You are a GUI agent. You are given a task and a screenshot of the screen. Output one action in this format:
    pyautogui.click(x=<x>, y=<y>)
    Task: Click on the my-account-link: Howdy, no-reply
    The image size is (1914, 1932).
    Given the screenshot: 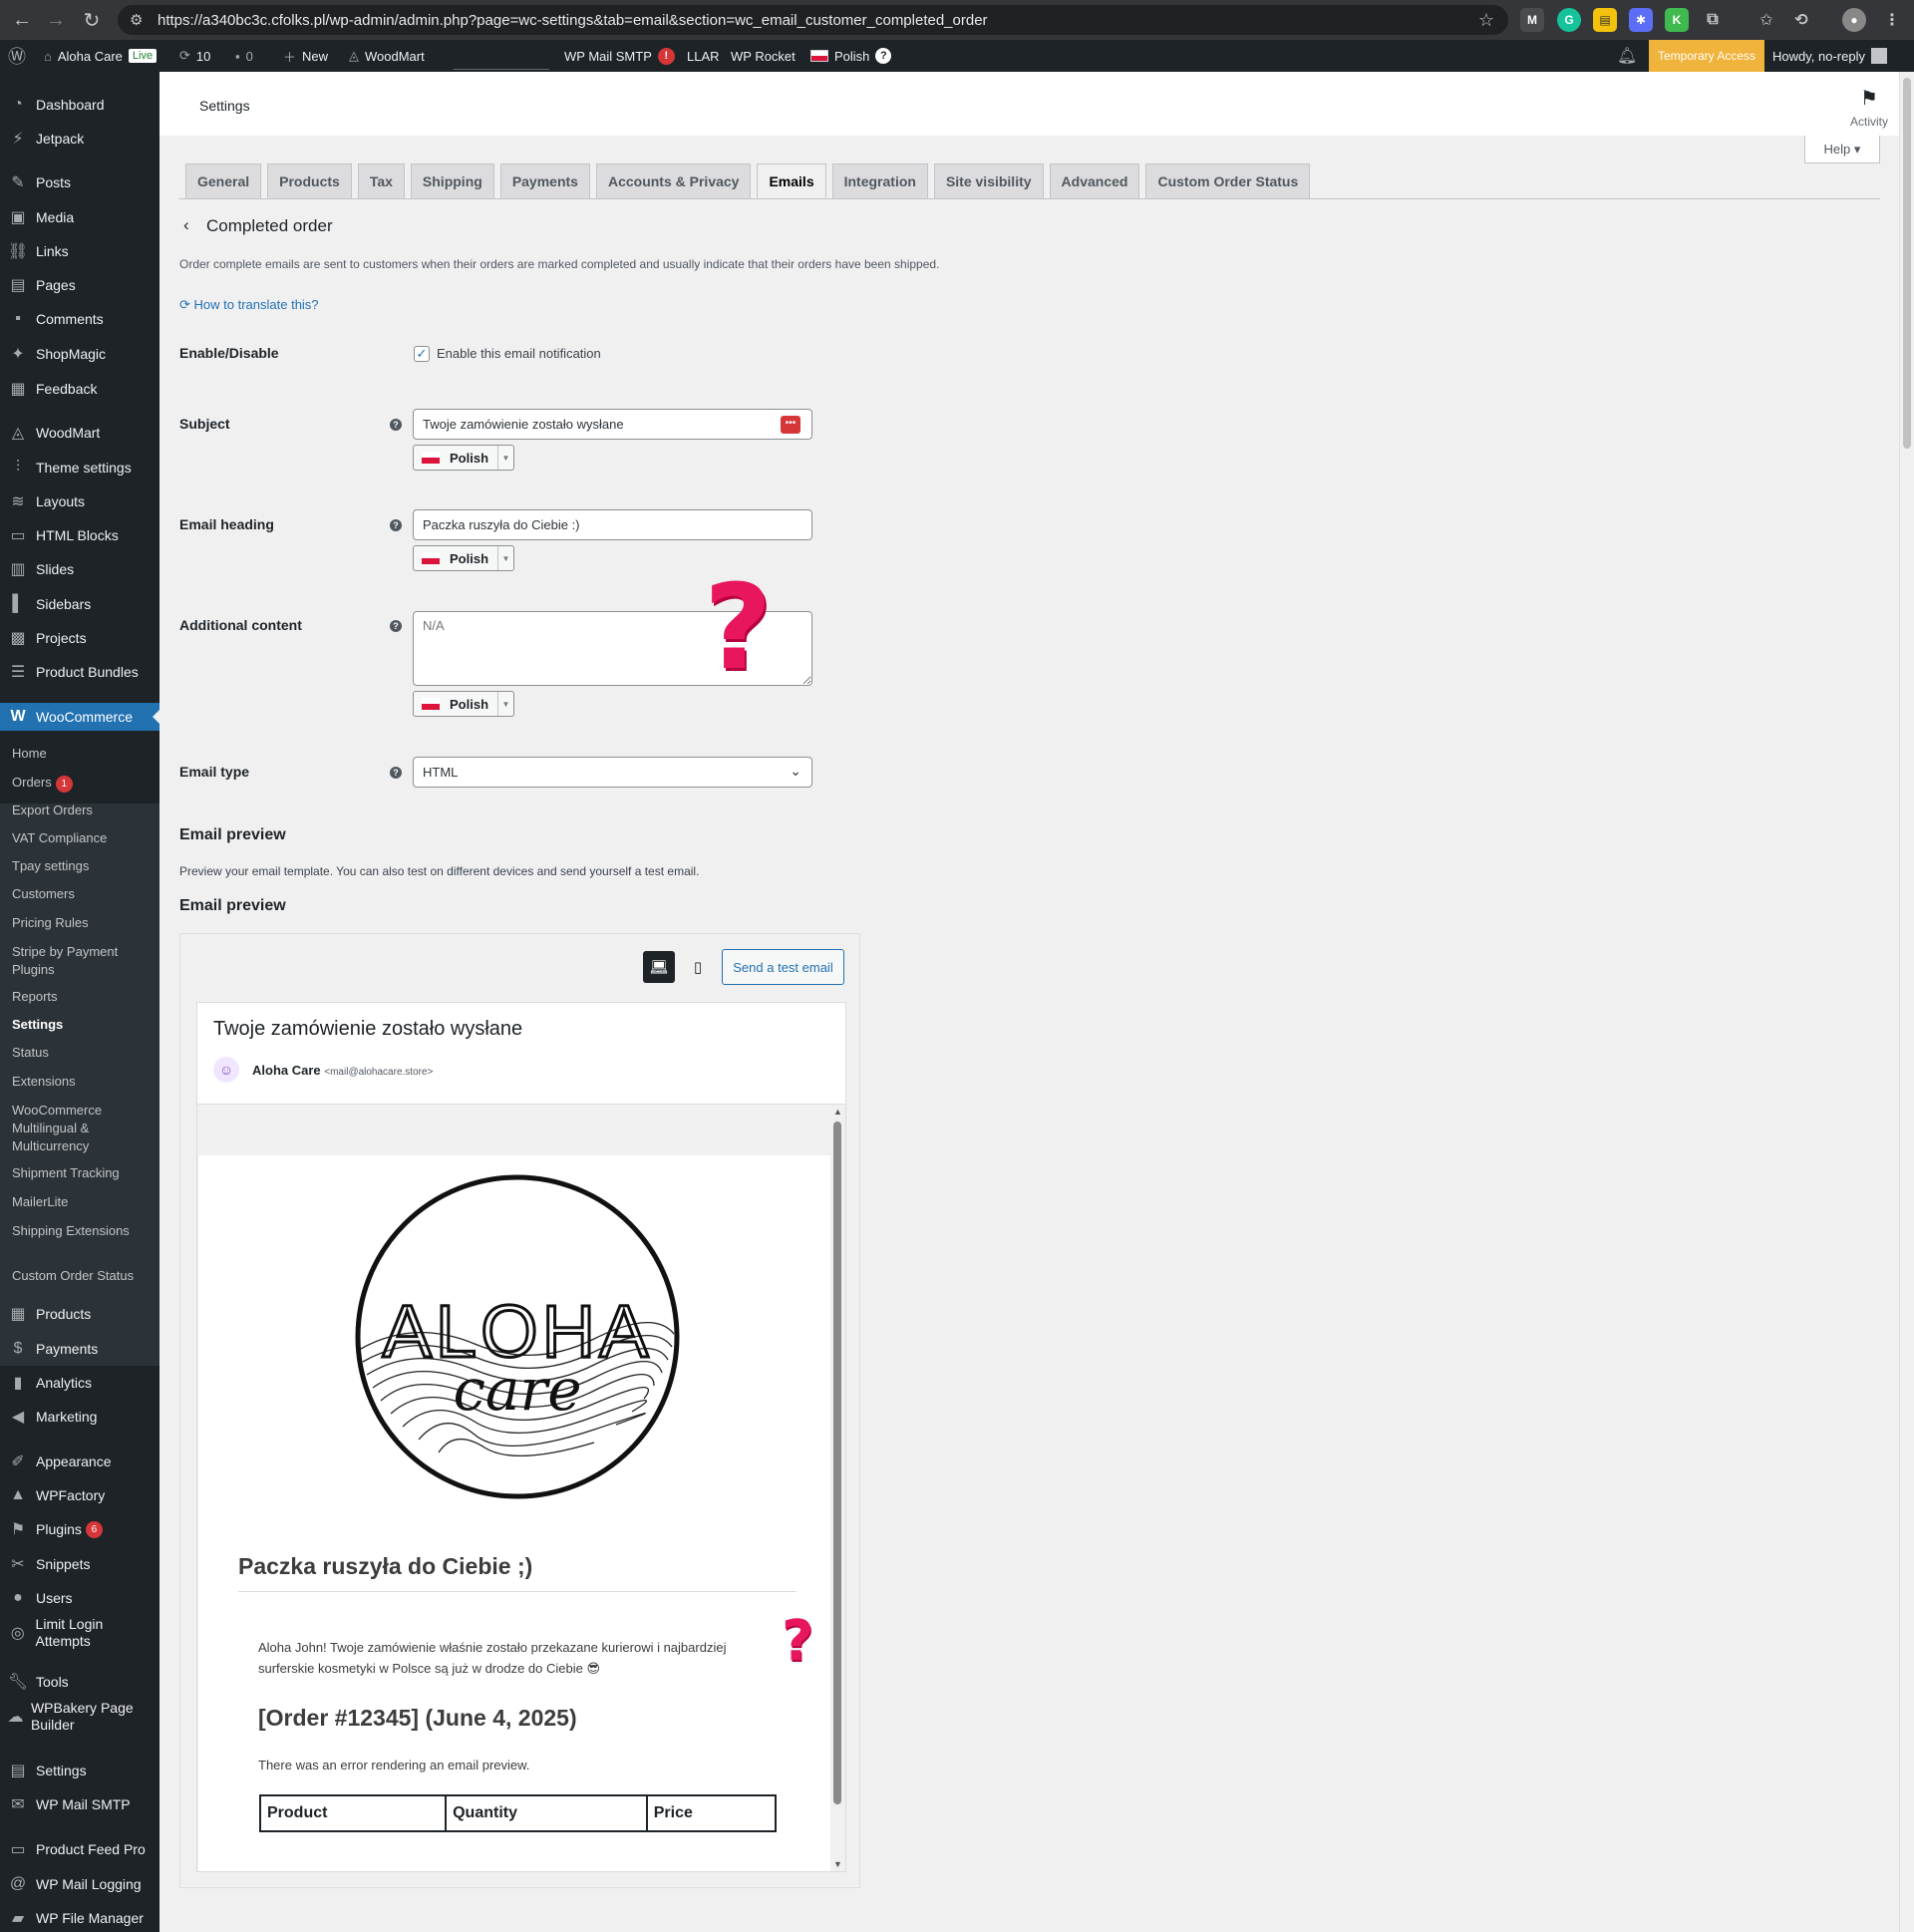 What is the action you would take?
    pyautogui.click(x=1829, y=56)
    